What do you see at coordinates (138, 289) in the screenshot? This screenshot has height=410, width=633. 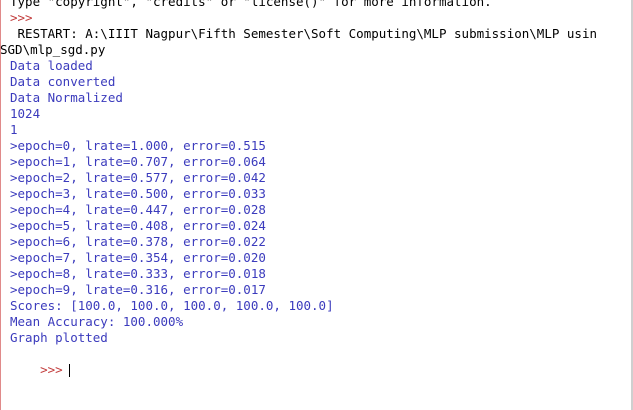 I see `epoch-line: >epoch=9, lrate=0.316, error=0.017` at bounding box center [138, 289].